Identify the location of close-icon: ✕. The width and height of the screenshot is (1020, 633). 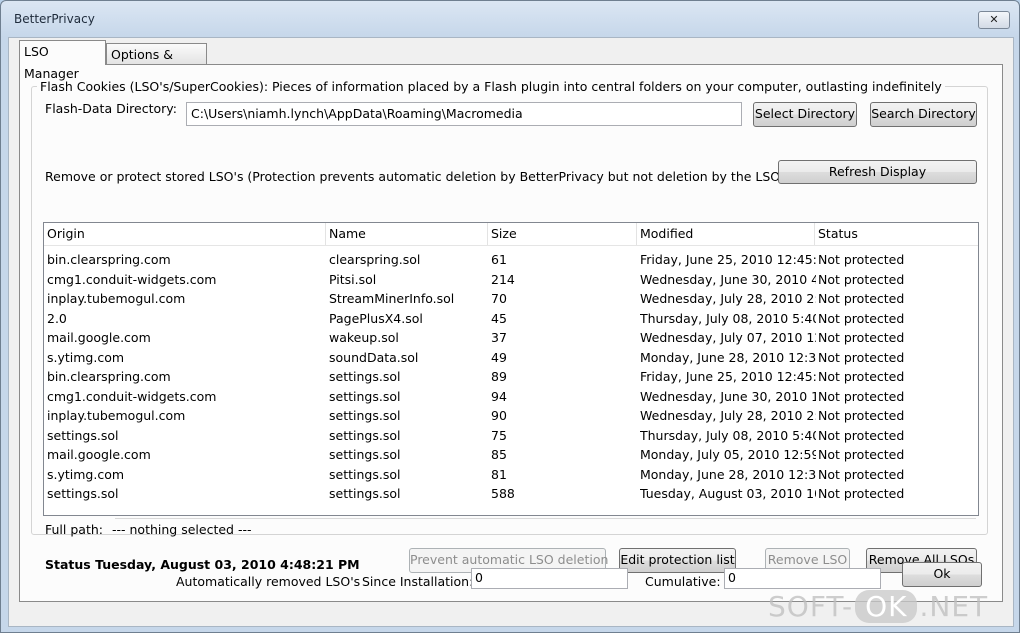
(994, 19).